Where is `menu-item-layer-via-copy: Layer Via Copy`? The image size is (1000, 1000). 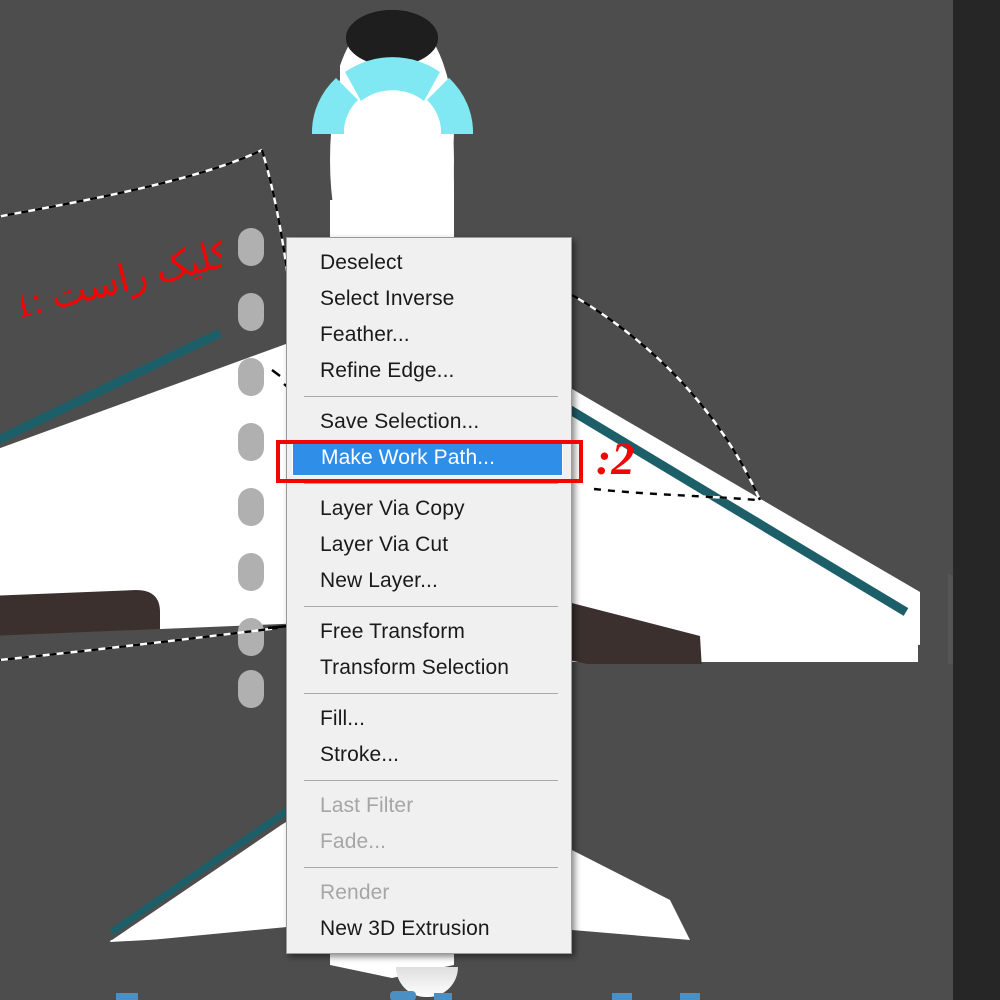 menu-item-layer-via-copy: Layer Via Copy is located at coordinates (429, 509).